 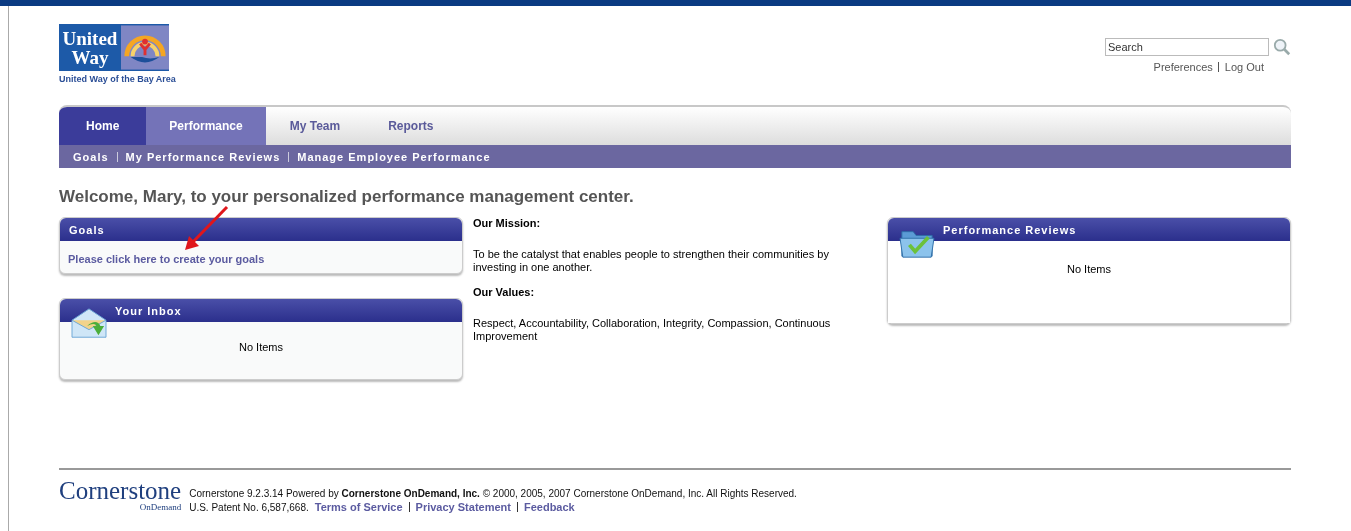 I want to click on values-text: Respect, Accountability, Collaboration, Integrity, Compassion, Continuous Improvement, so click(x=652, y=330).